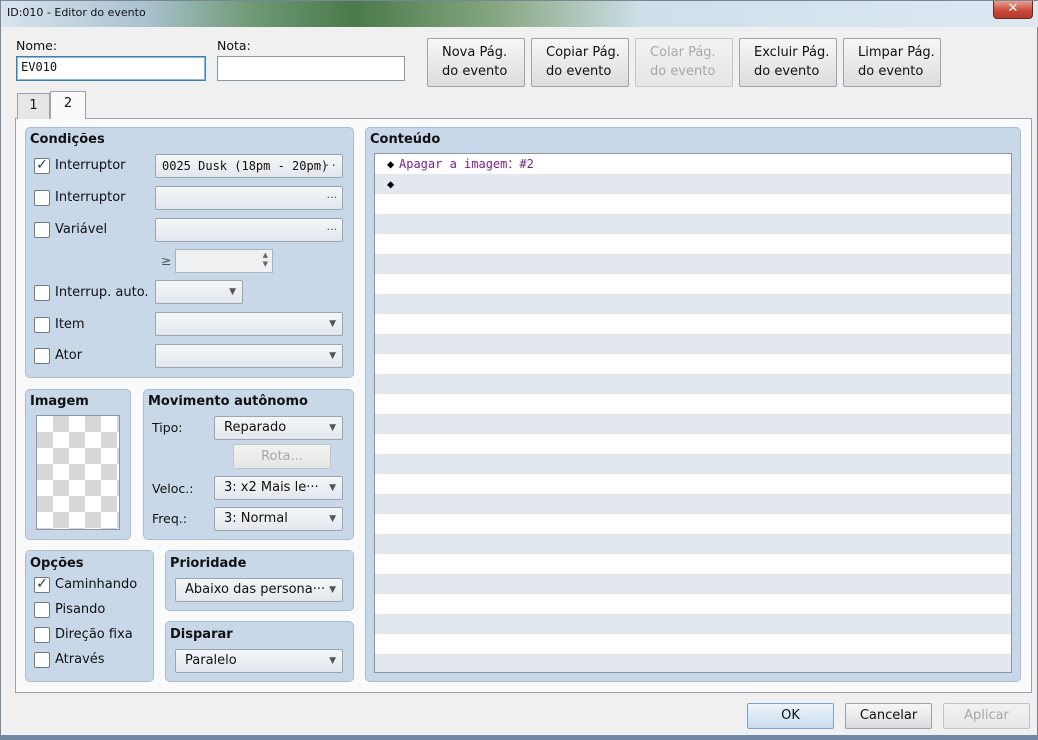 The image size is (1038, 740). I want to click on apply-button: Aplicar, so click(986, 716).